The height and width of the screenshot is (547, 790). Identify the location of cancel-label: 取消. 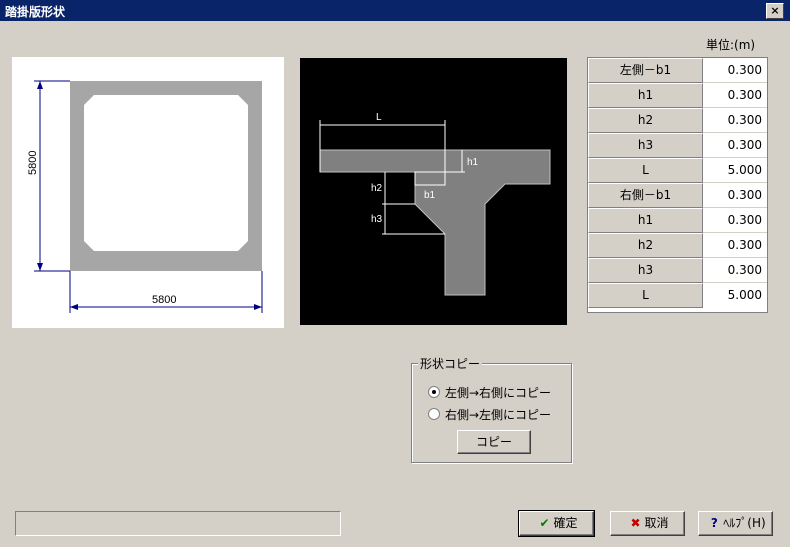
(656, 523).